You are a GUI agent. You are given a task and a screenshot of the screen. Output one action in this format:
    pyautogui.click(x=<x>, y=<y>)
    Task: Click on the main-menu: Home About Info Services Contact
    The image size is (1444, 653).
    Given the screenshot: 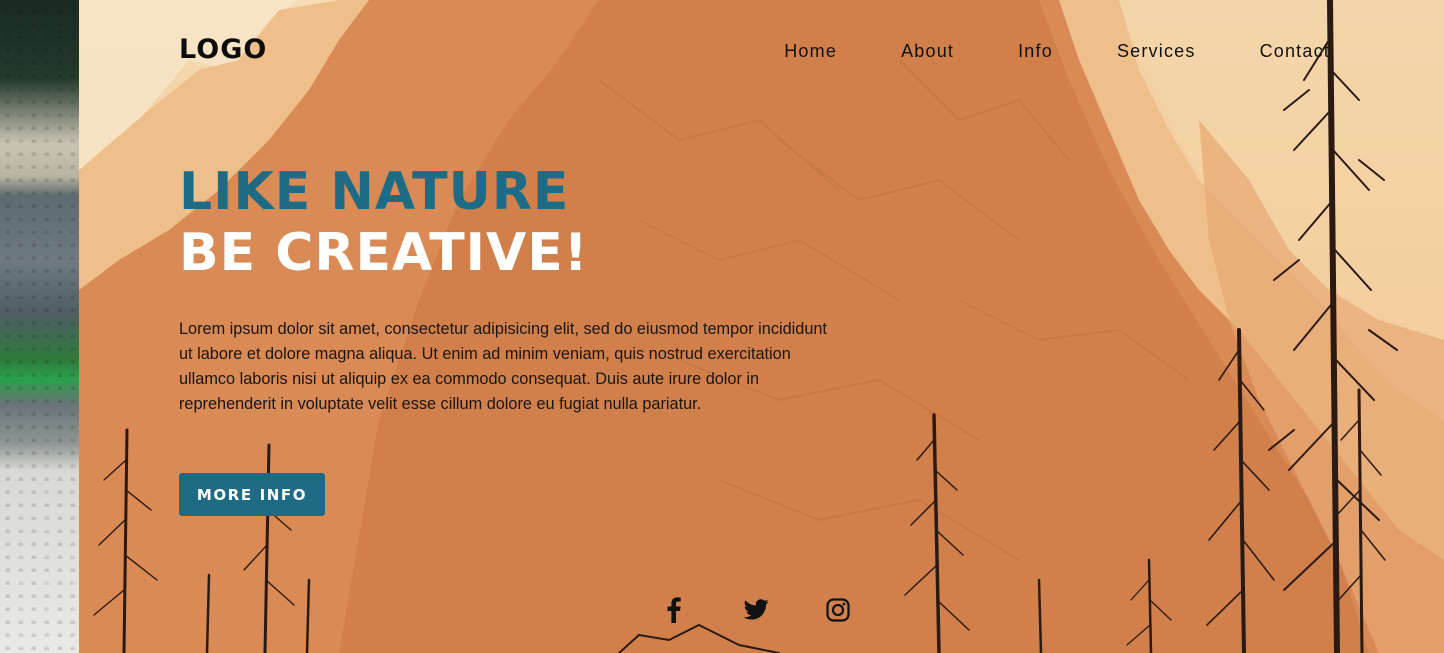 What is the action you would take?
    pyautogui.click(x=1025, y=51)
    